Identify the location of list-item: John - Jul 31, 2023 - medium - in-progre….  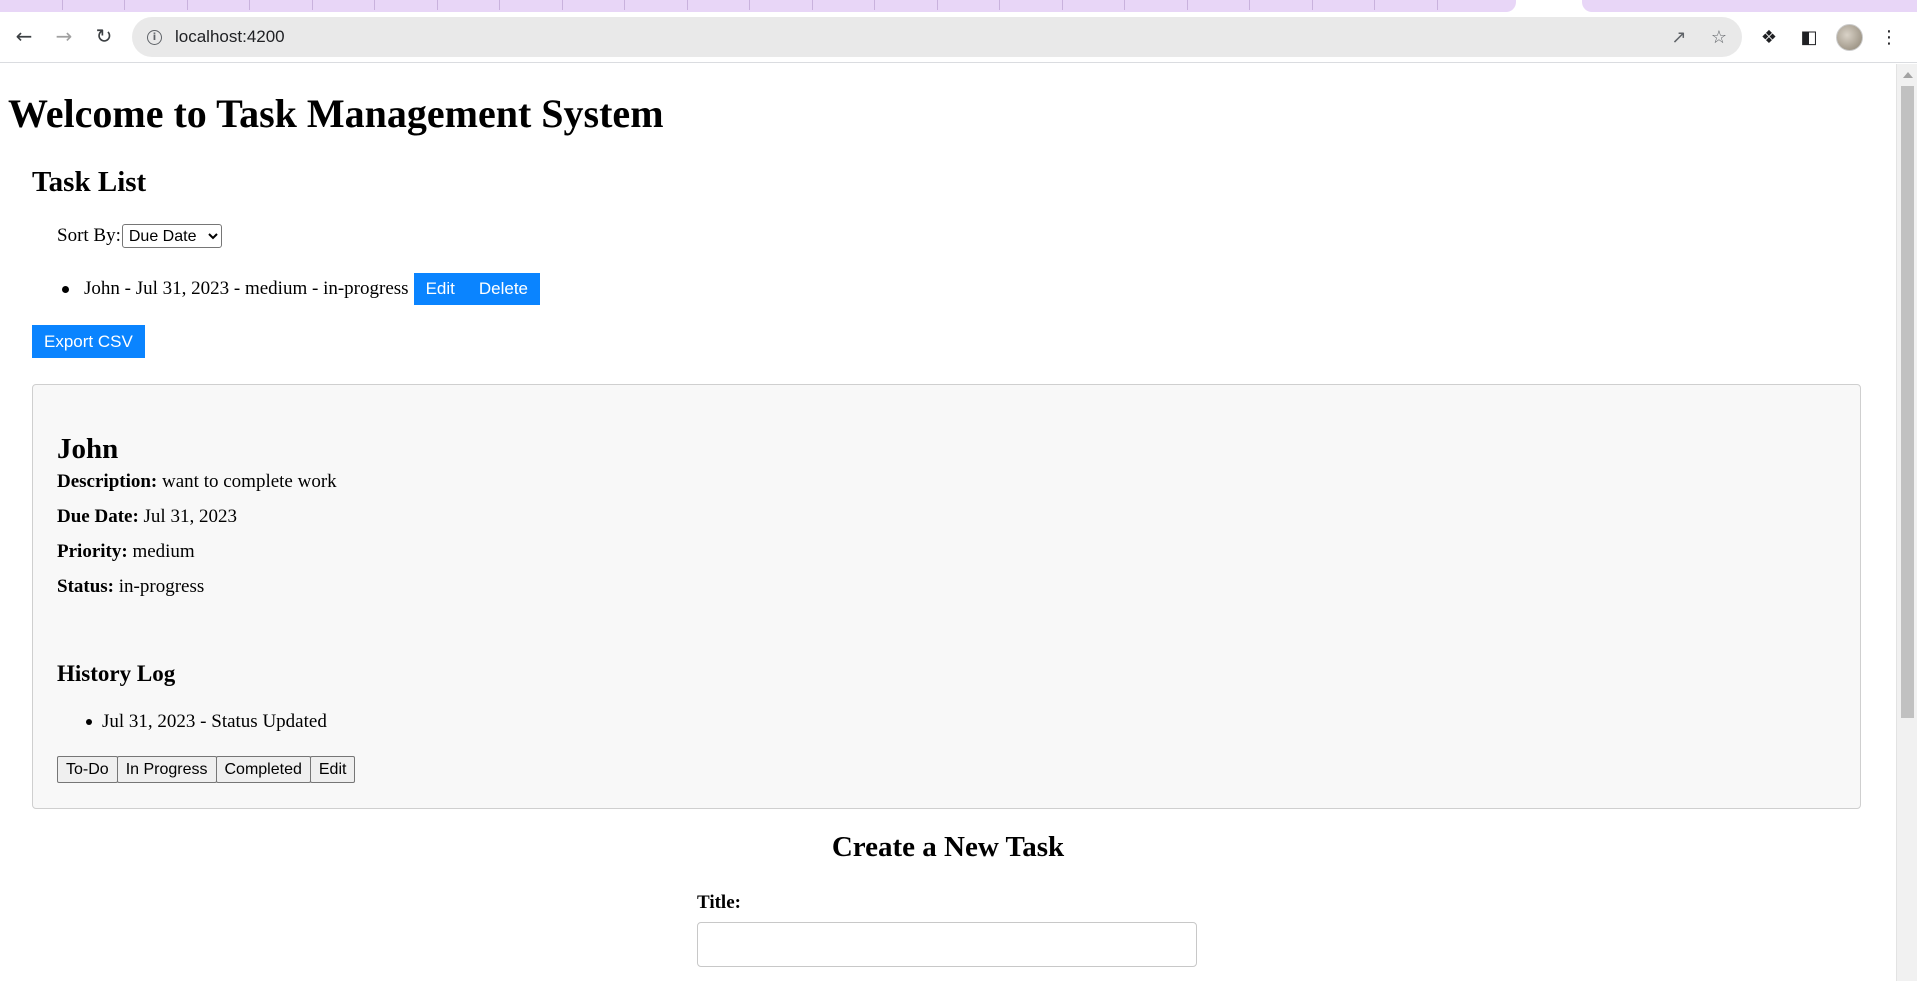
(300, 289).